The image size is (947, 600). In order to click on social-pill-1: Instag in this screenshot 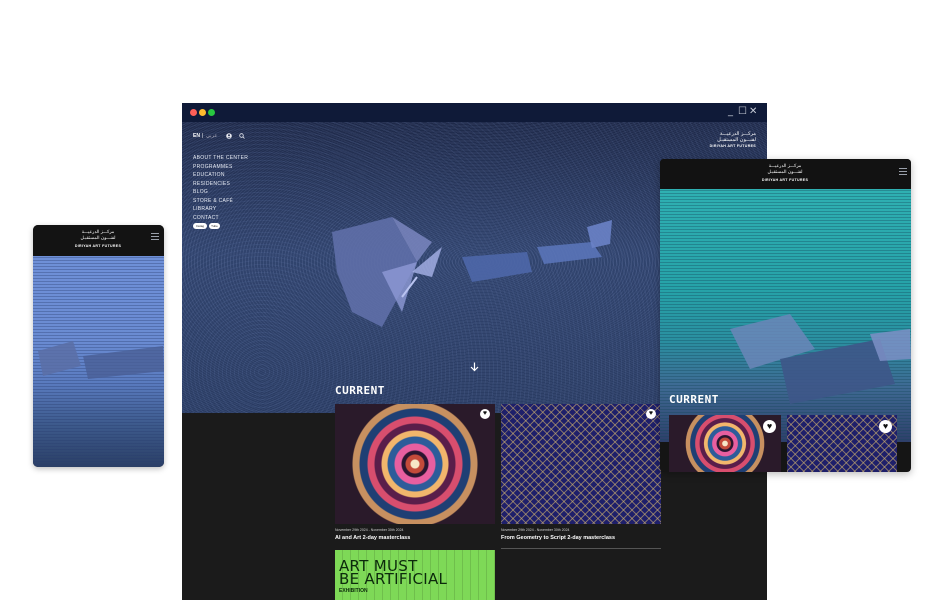, I will do `click(200, 226)`.